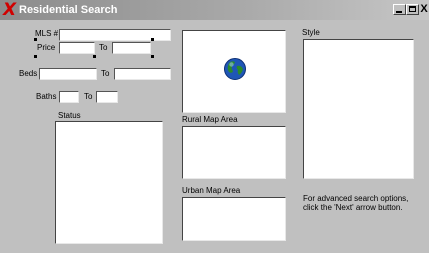 The width and height of the screenshot is (429, 256). Describe the element at coordinates (68, 10) in the screenshot. I see `window-title: Residential Search` at that location.